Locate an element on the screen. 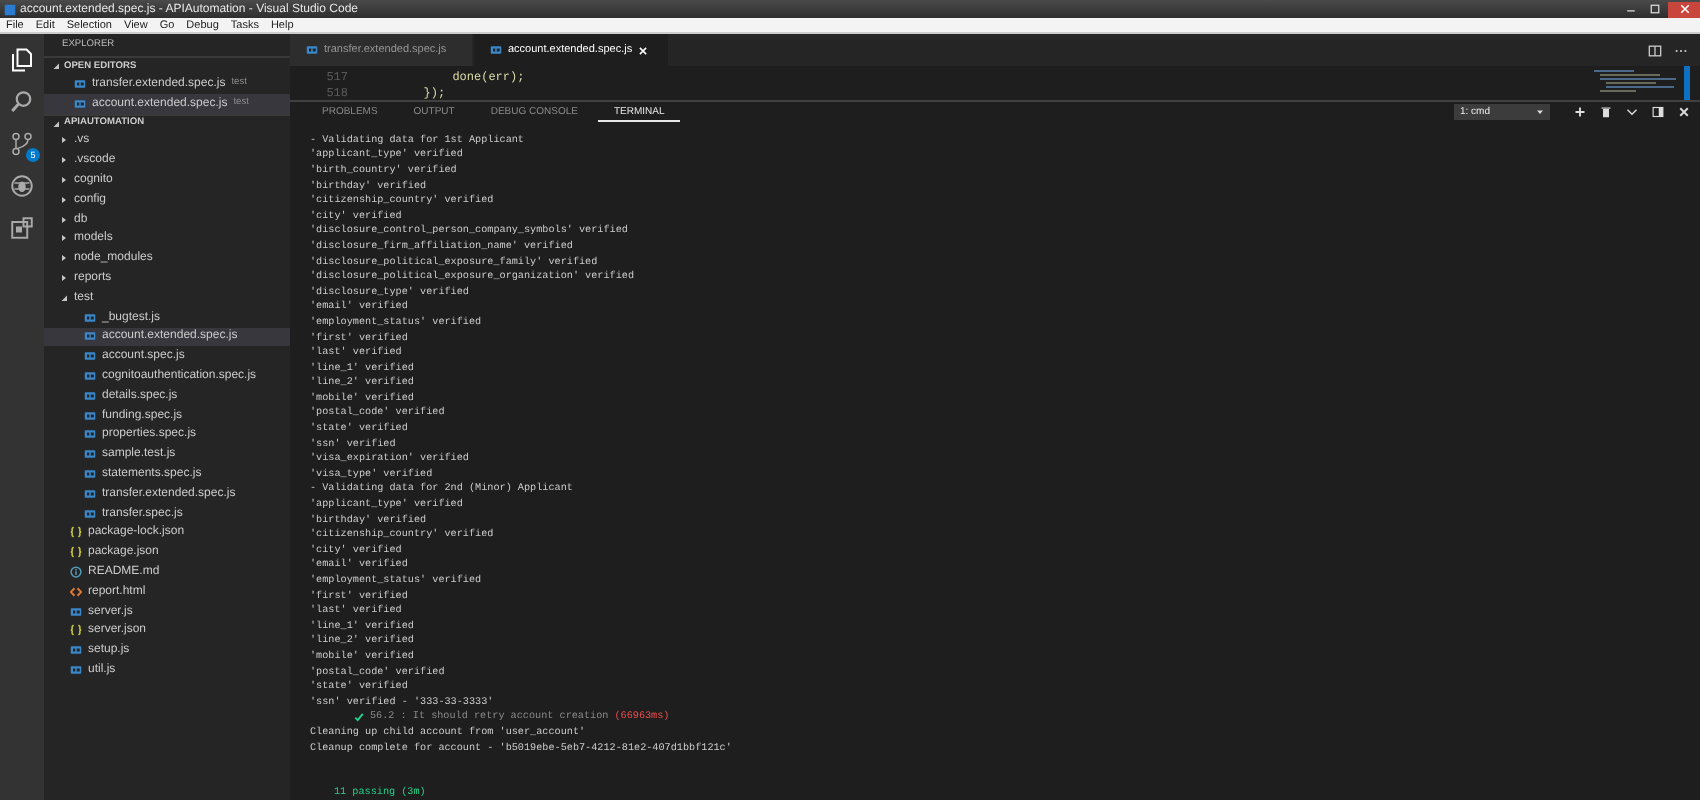 This screenshot has height=800, width=1700. trash-icon is located at coordinates (1606, 112).